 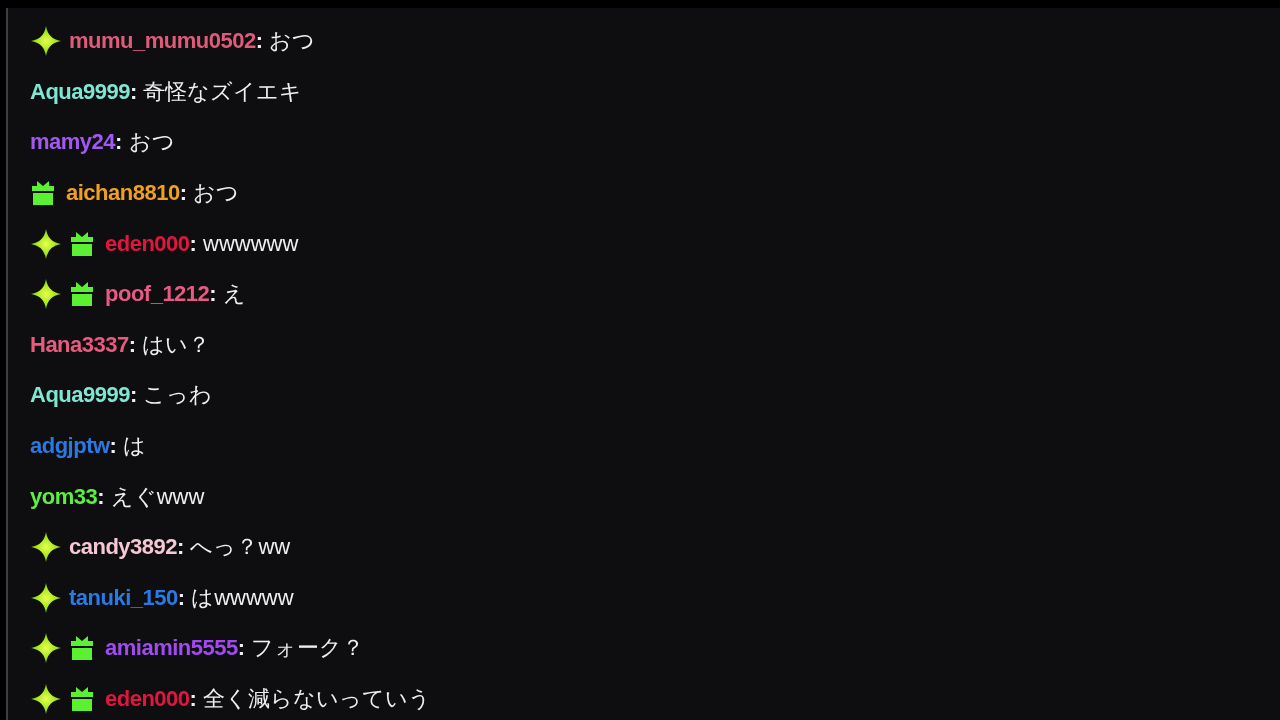 What do you see at coordinates (123, 547) in the screenshot?
I see `username: candy3892` at bounding box center [123, 547].